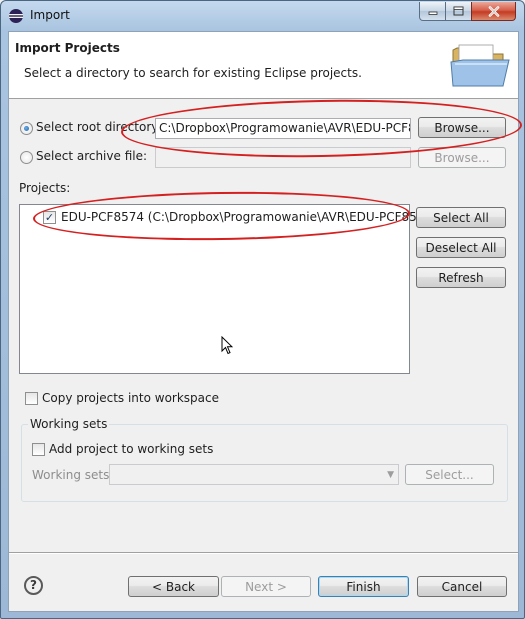  I want to click on working-sets-combo: ▼, so click(254, 474).